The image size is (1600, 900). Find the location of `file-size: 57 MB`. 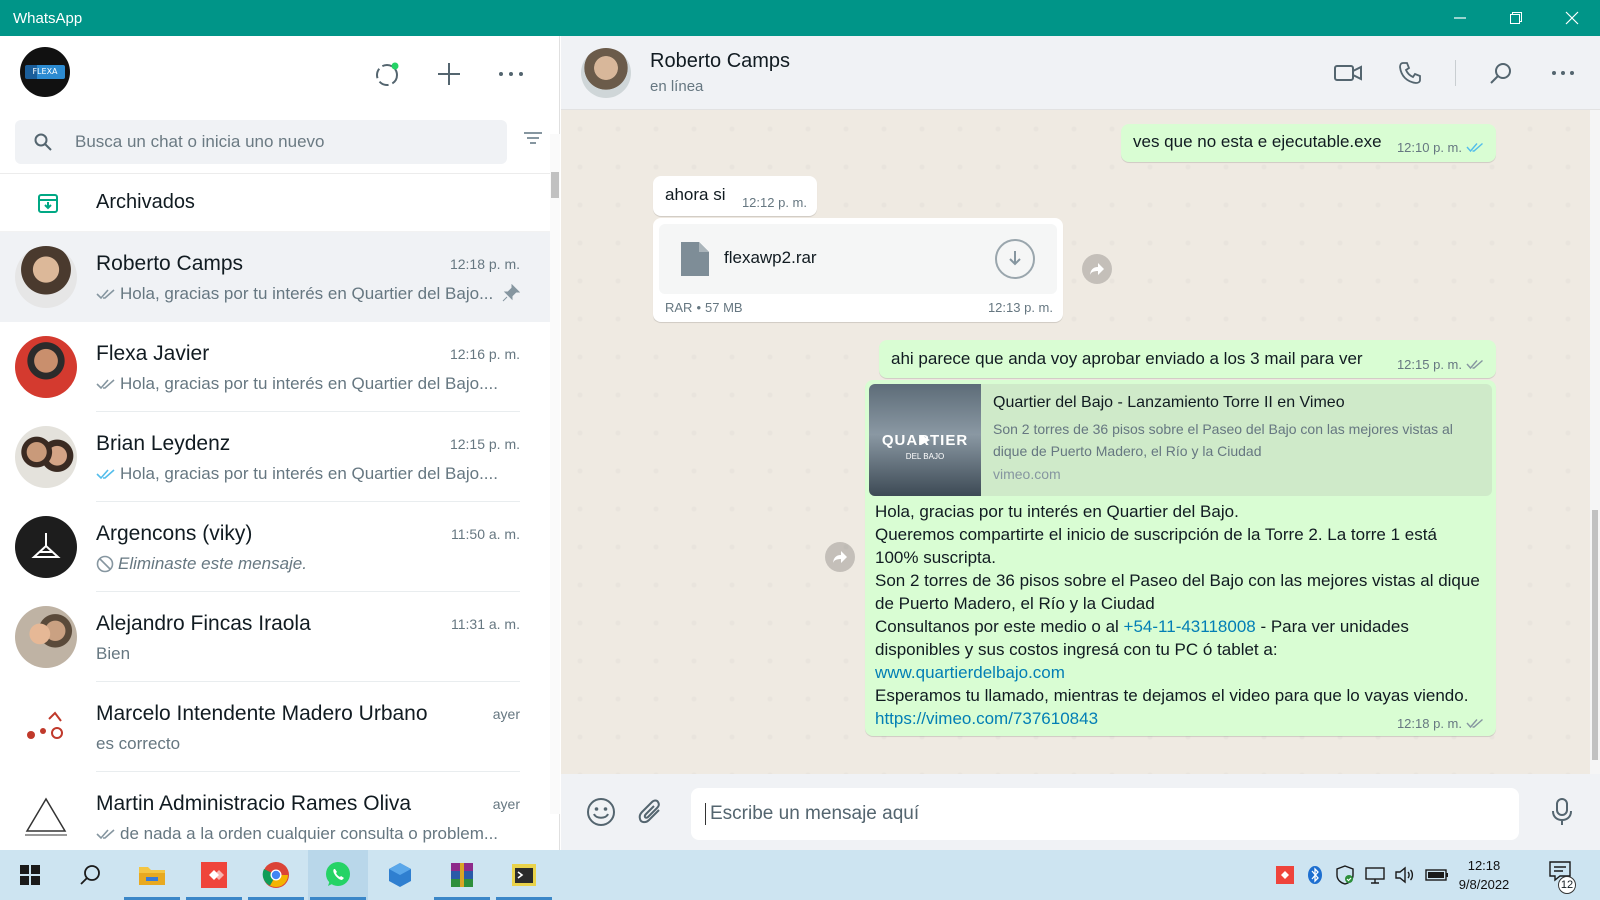

file-size: 57 MB is located at coordinates (724, 307).